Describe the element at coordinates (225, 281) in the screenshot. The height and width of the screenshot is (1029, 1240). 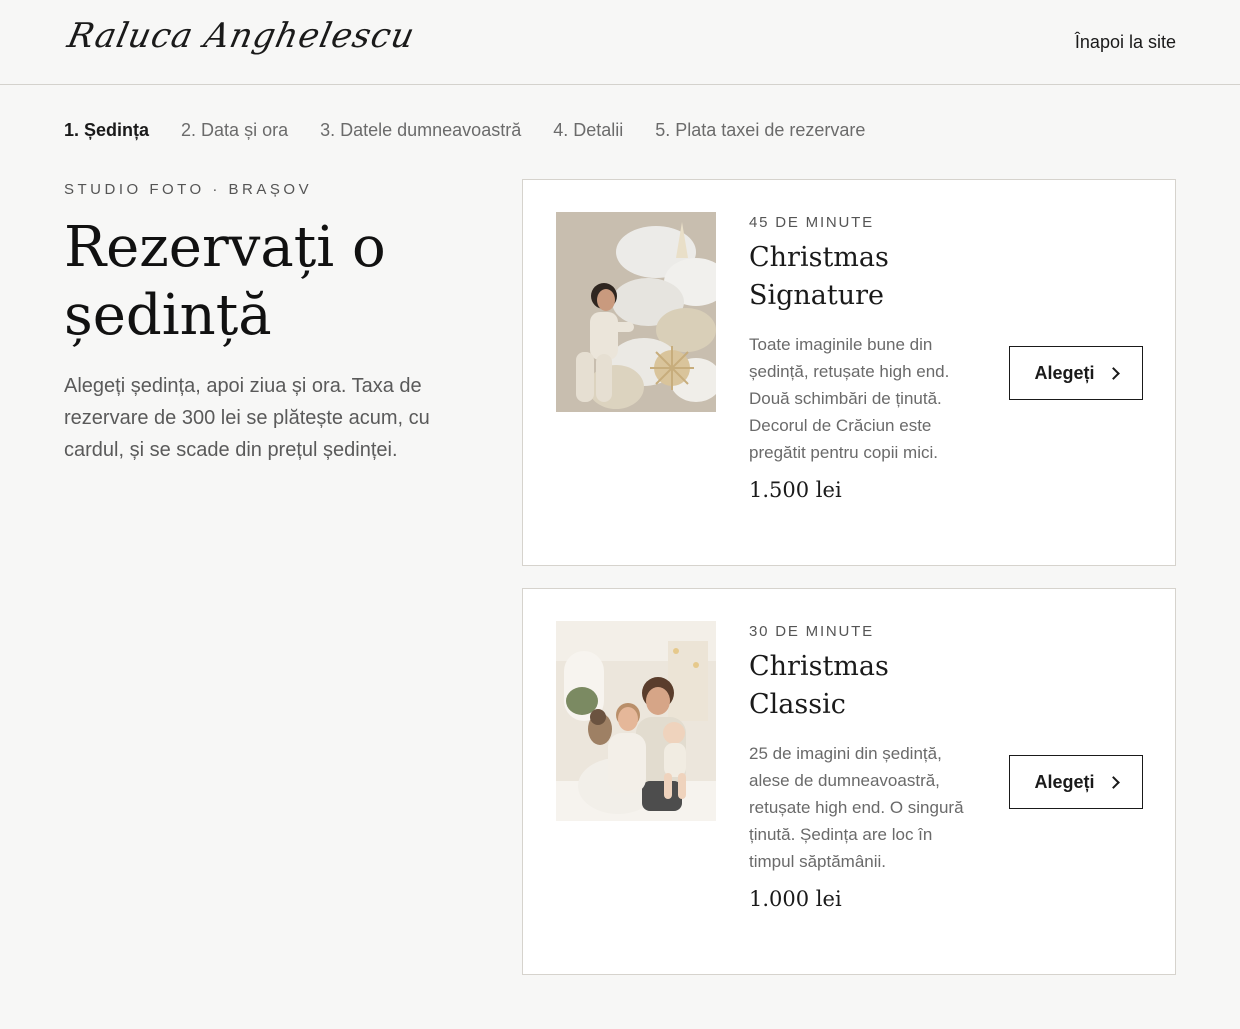
I see `page-title: Rezervați o ședință` at that location.